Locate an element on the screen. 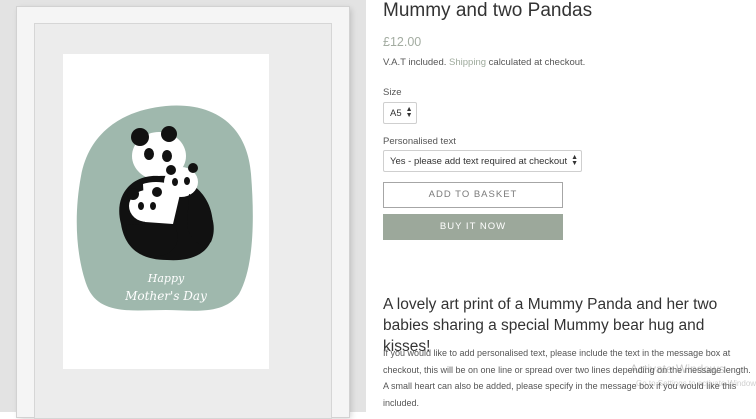 This screenshot has width=756, height=419. product-title: Mummy and two Pandas is located at coordinates (488, 10).